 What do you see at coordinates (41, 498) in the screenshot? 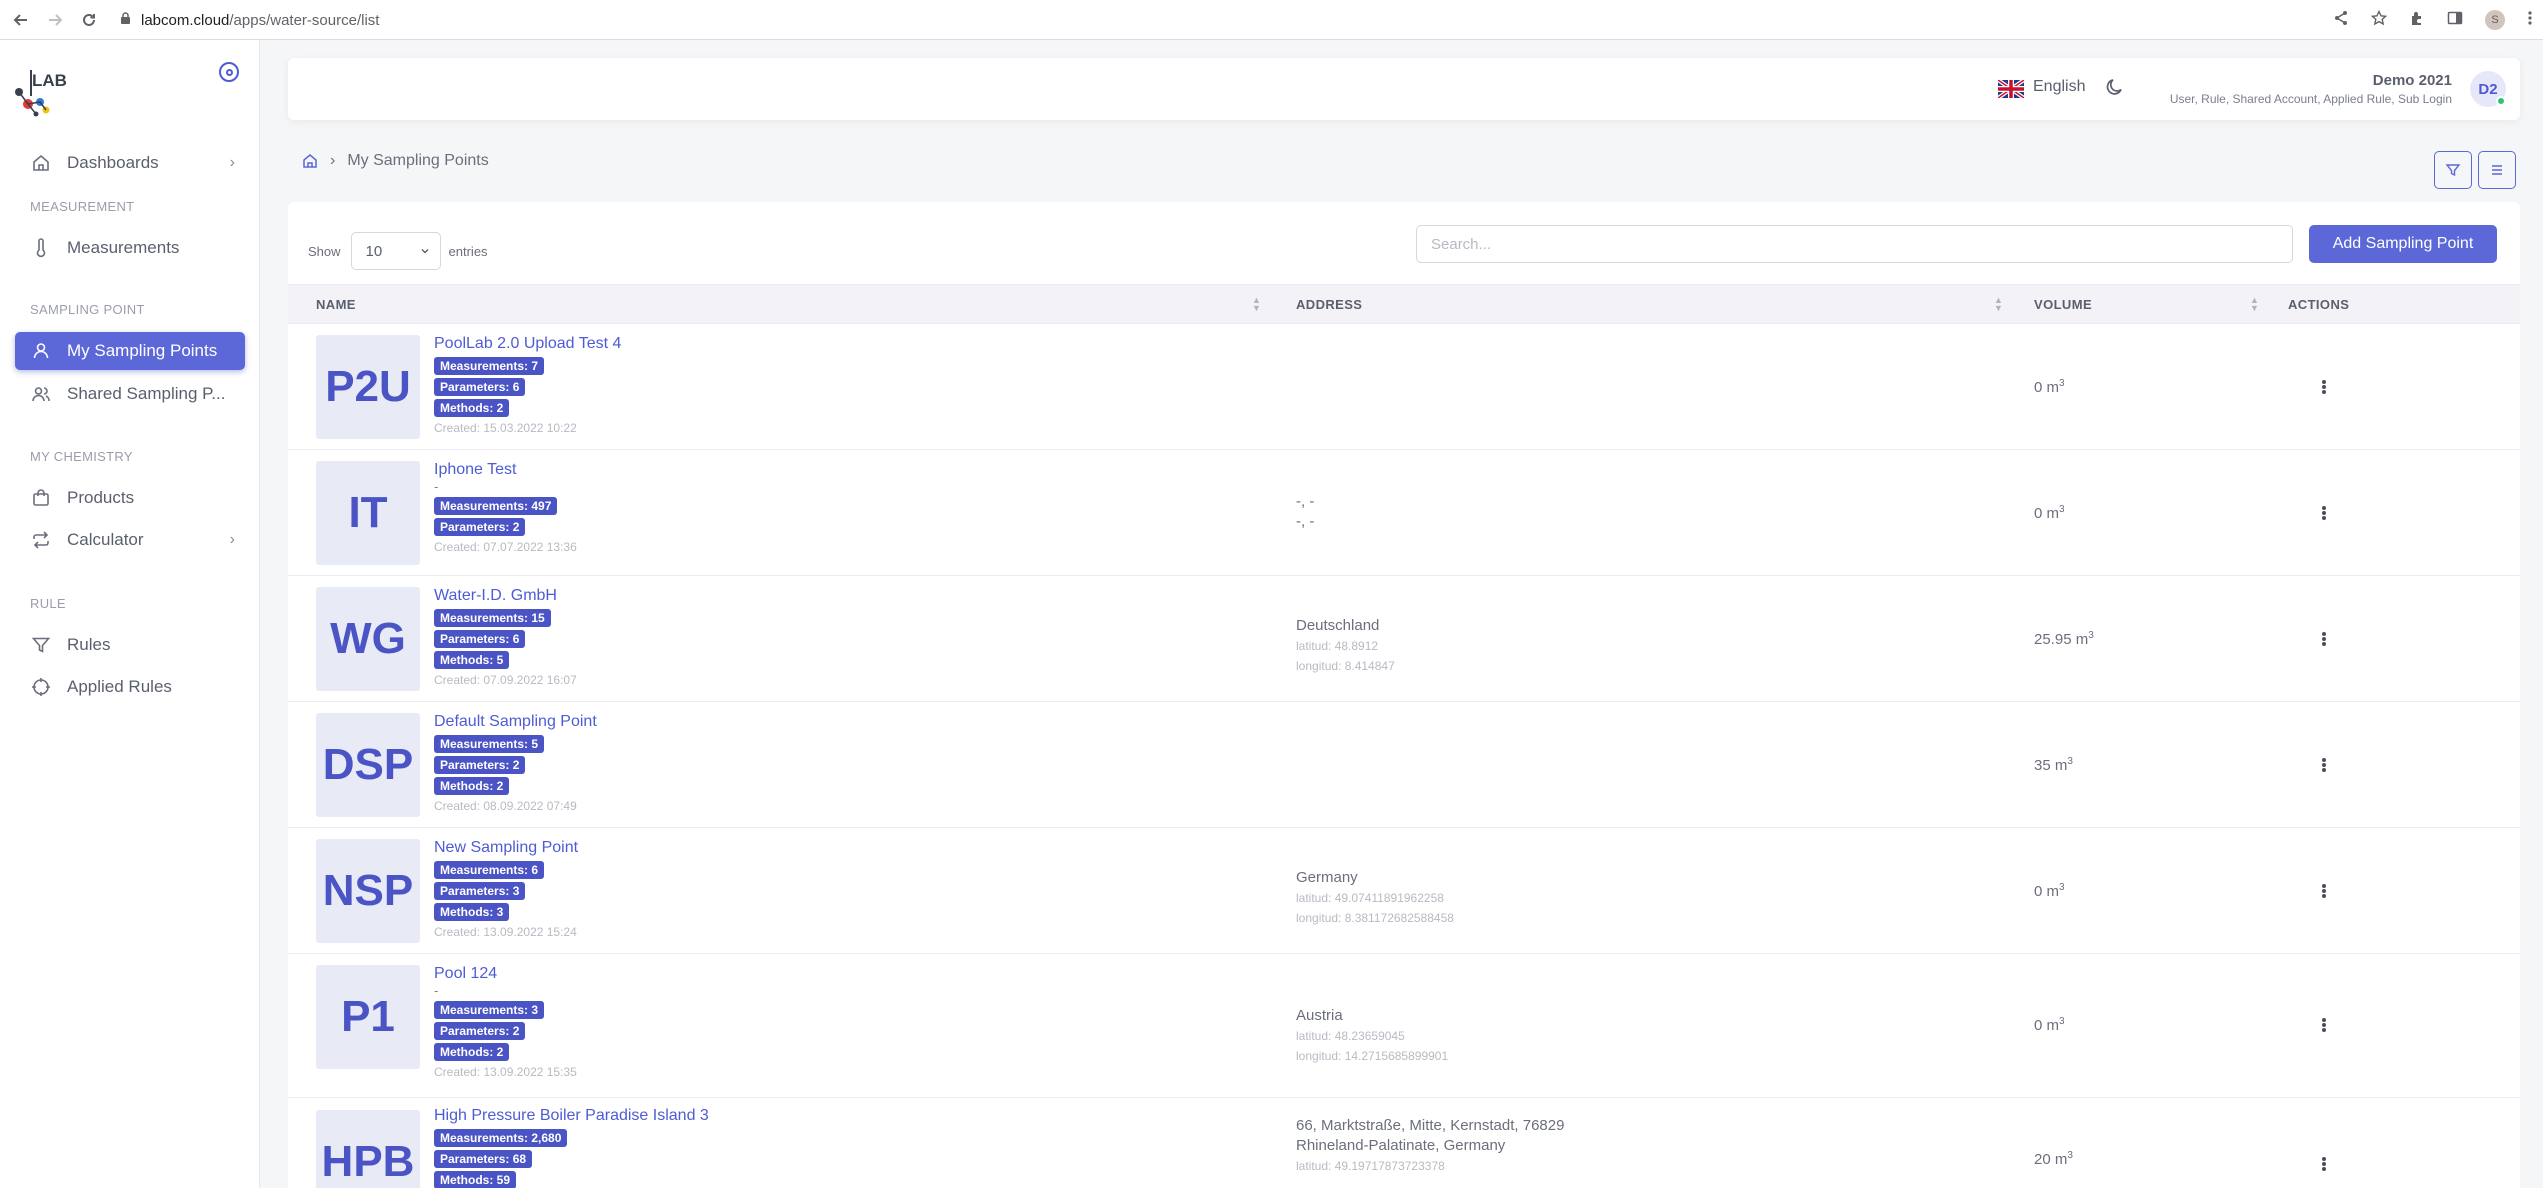
I see `shopping-bag-icon` at bounding box center [41, 498].